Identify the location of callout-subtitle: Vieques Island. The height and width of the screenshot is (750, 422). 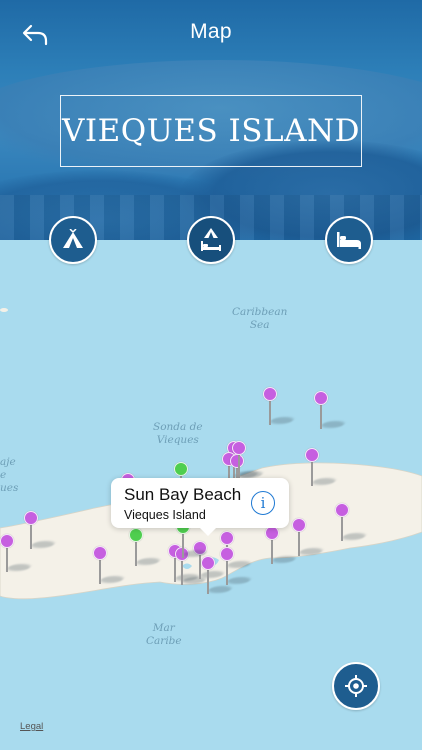
(165, 515).